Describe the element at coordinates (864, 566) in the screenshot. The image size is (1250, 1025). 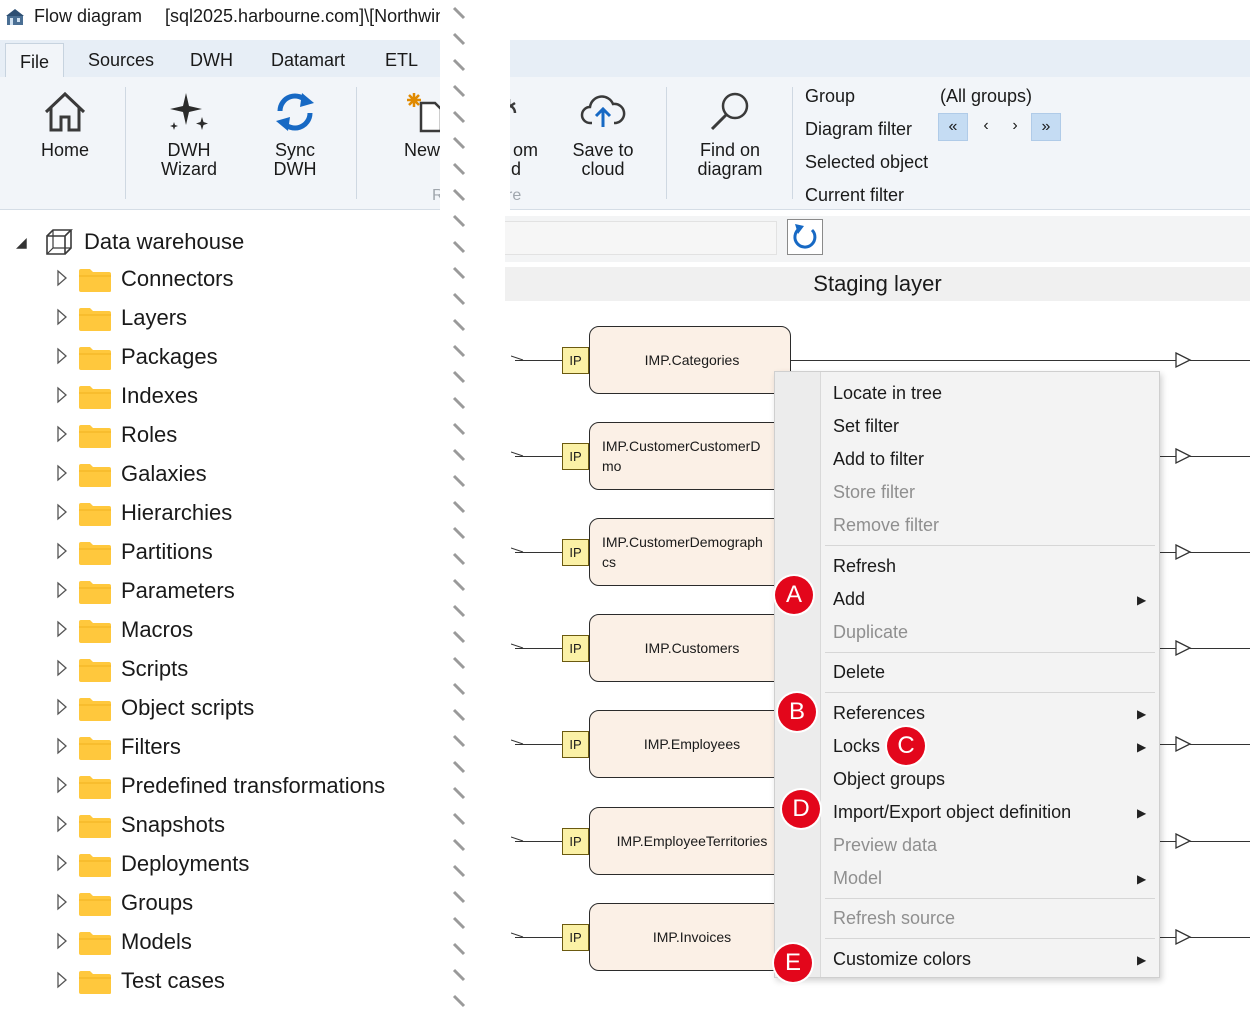
I see `menu-item-refresh: Refresh` at that location.